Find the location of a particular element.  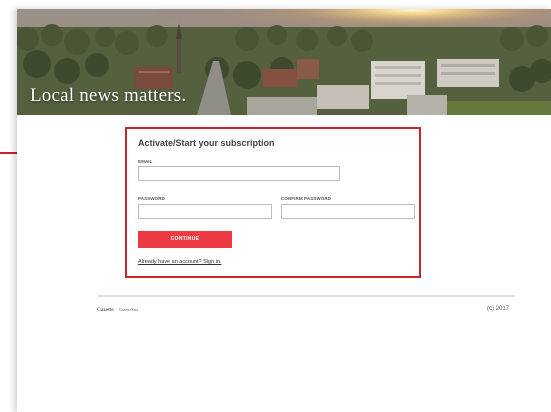

hero-tagline: Local news matters. is located at coordinates (108, 95).